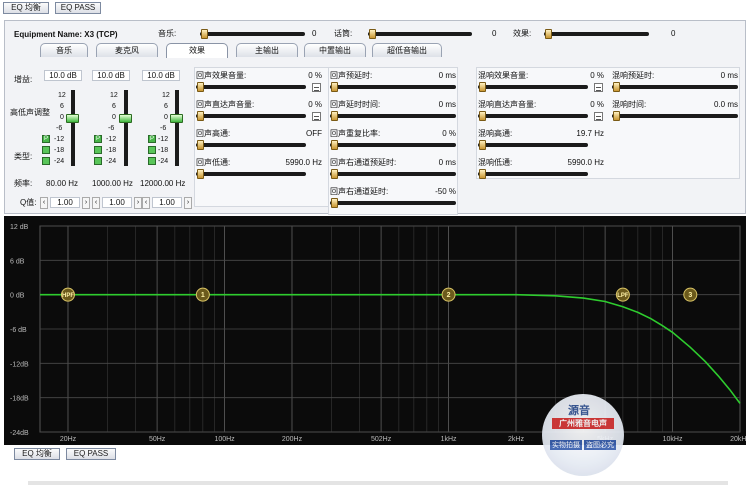 Image resolution: width=750 pixels, height=488 pixels. What do you see at coordinates (177, 128) in the screenshot?
I see `band3-gain-slider` at bounding box center [177, 128].